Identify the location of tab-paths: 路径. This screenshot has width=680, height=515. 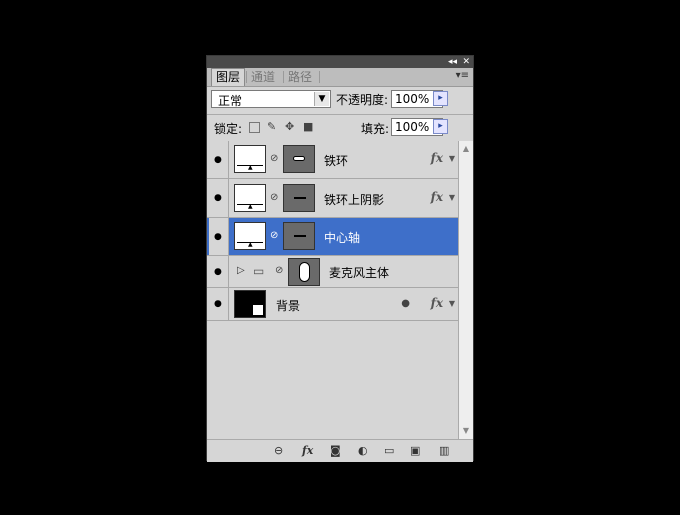
(300, 77).